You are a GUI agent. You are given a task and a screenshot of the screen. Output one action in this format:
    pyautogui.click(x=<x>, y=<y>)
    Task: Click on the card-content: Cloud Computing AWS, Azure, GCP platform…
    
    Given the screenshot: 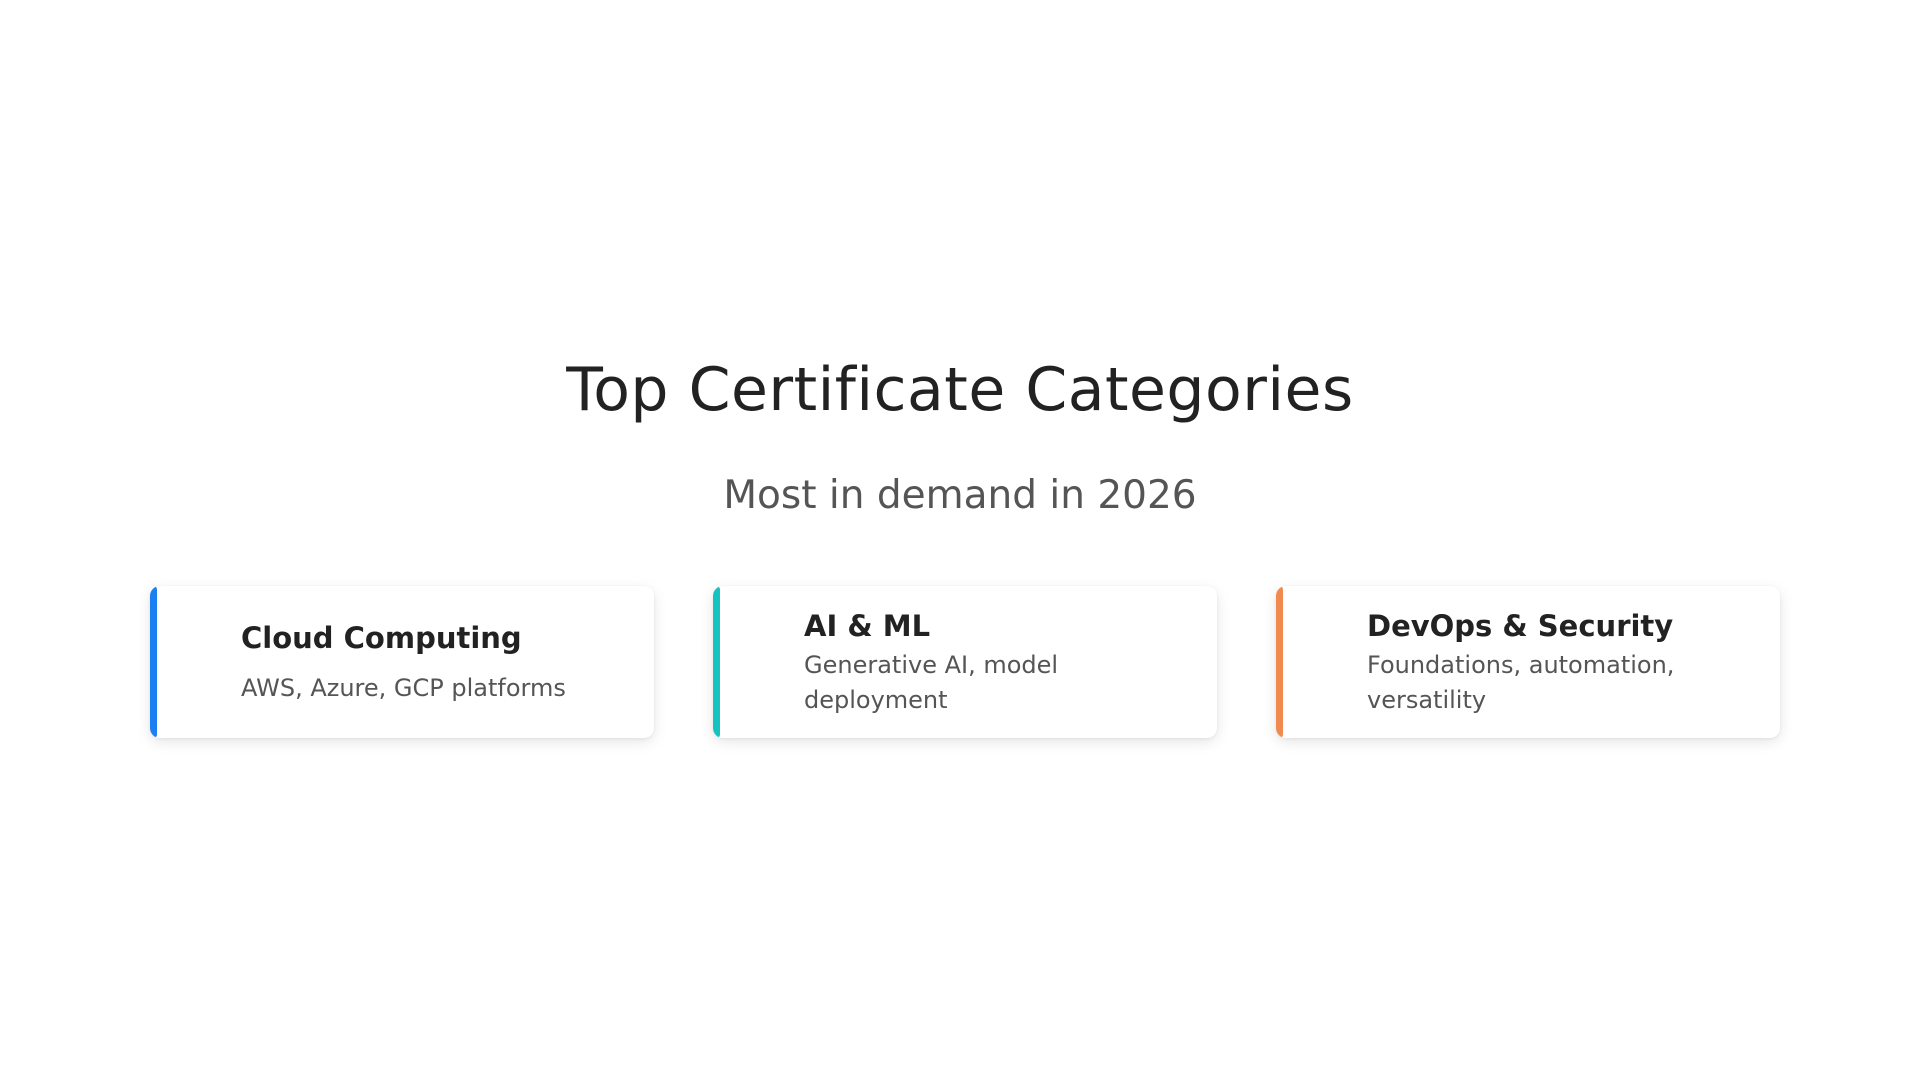 What is the action you would take?
    pyautogui.click(x=436, y=662)
    